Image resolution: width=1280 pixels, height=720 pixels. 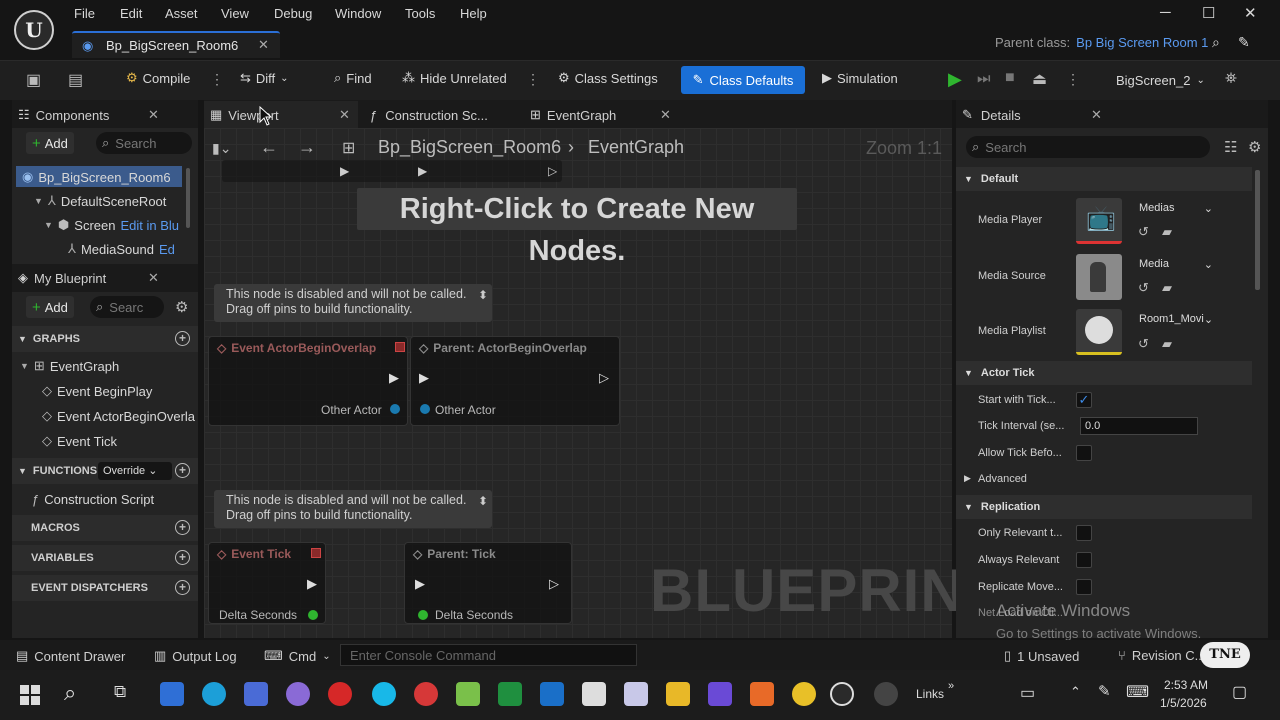 I want to click on clock-date: 1/5/2026, so click(x=1183, y=703).